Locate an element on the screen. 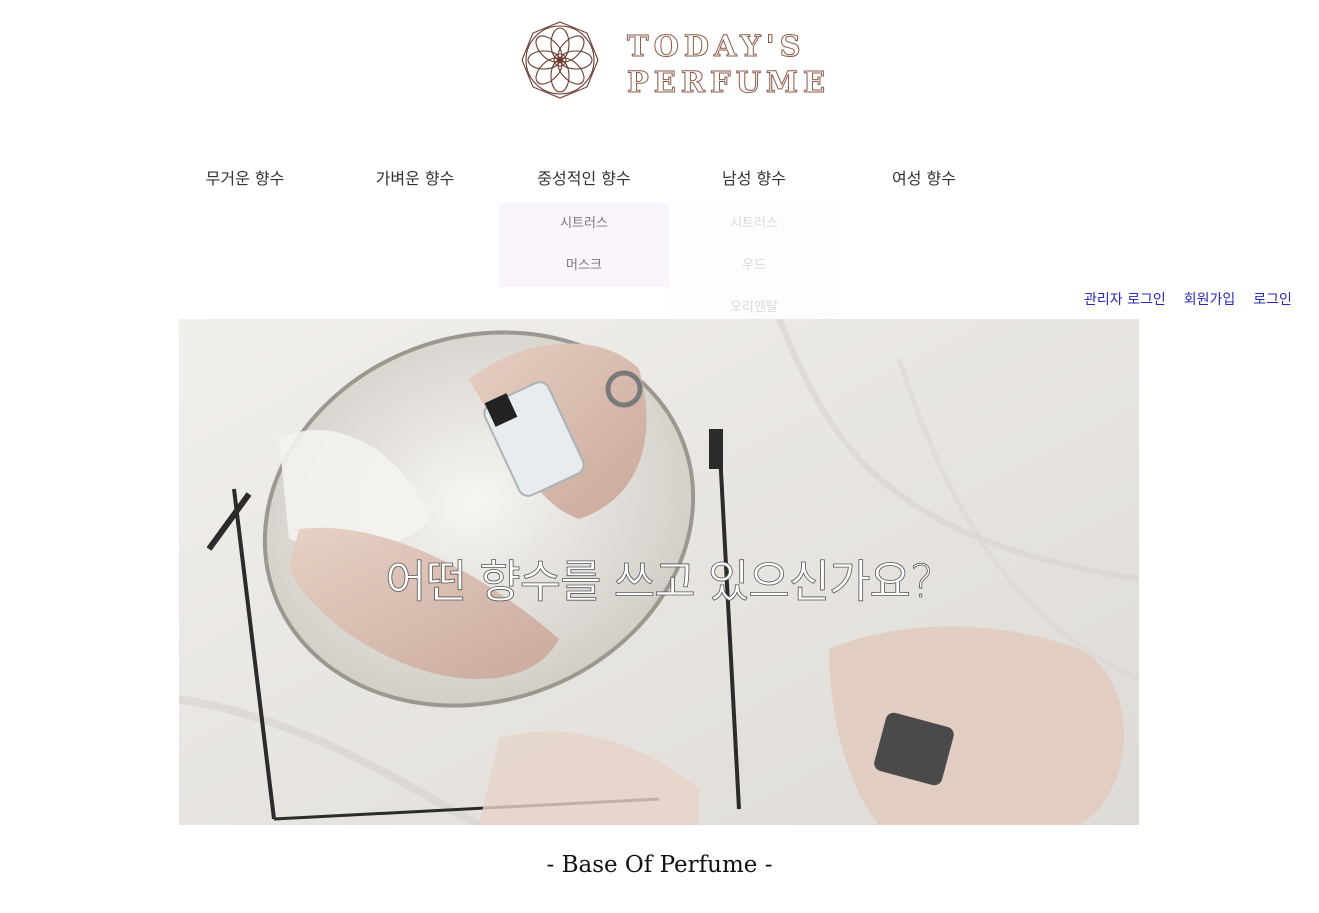 The height and width of the screenshot is (913, 1319). main-nav: 무거운 향수 가벼운 향수 중성적인 향수 남성 향수 여성 향수 is located at coordinates (660, 180).